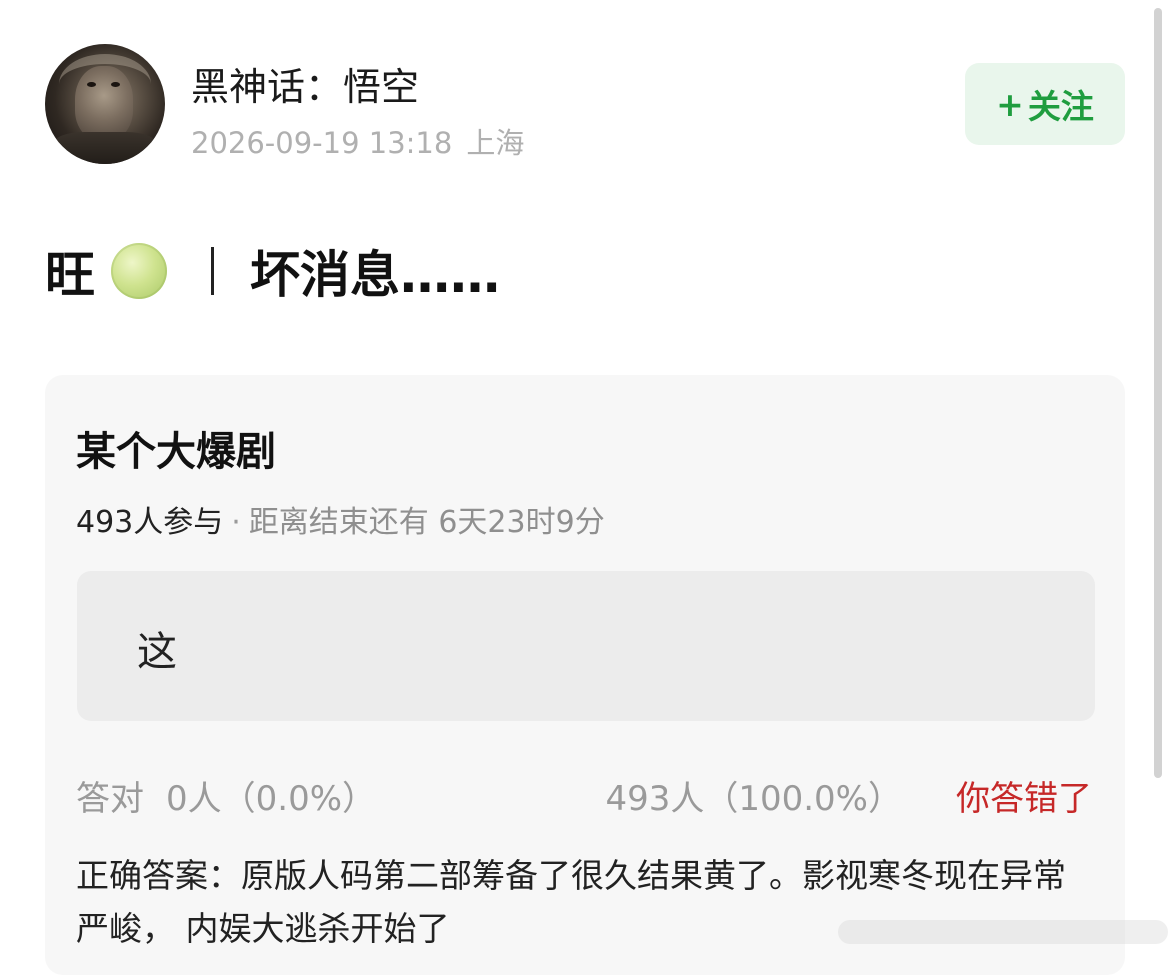 This screenshot has height=975, width=1170. I want to click on avatar-face, so click(104, 103).